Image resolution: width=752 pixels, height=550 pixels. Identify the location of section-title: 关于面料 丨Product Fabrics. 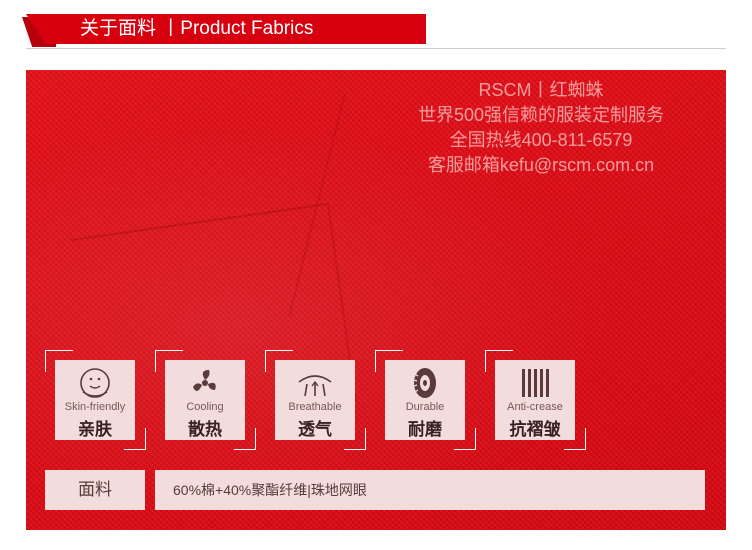
(197, 28).